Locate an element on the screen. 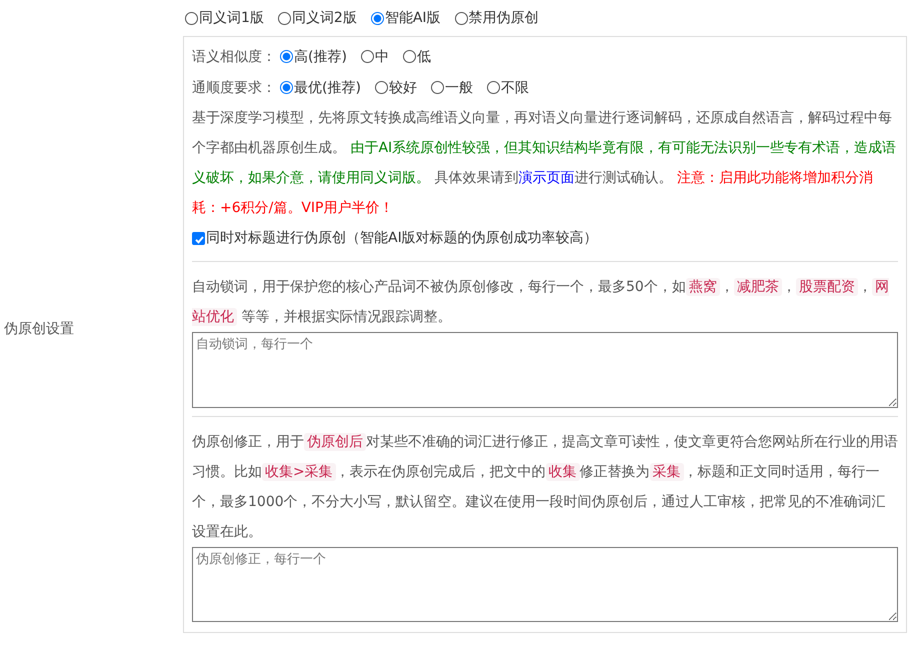  radio-label: 较好 is located at coordinates (402, 87).